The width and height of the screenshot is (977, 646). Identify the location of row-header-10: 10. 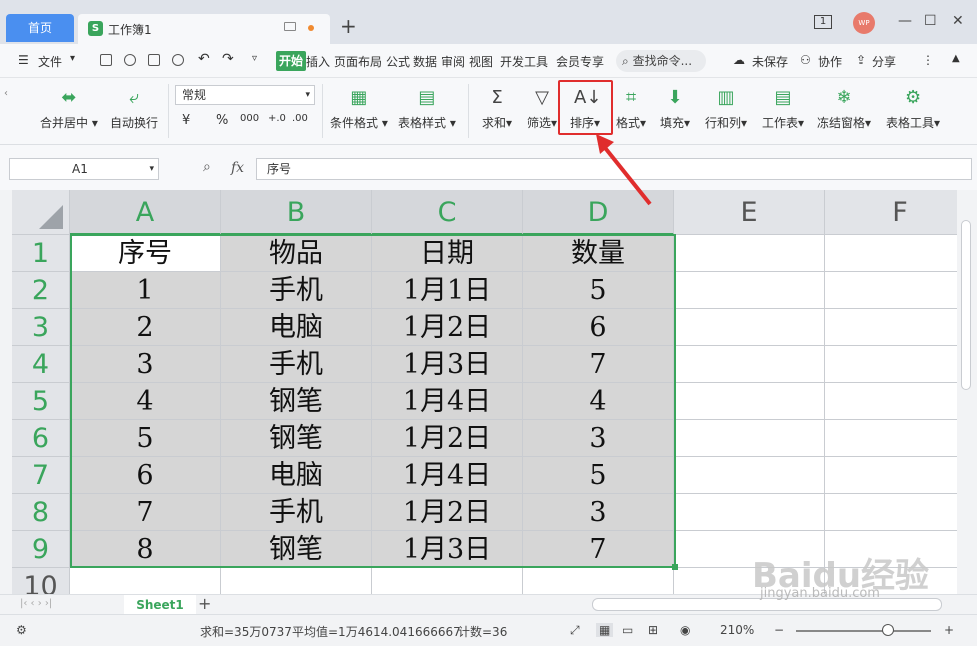
(41, 581).